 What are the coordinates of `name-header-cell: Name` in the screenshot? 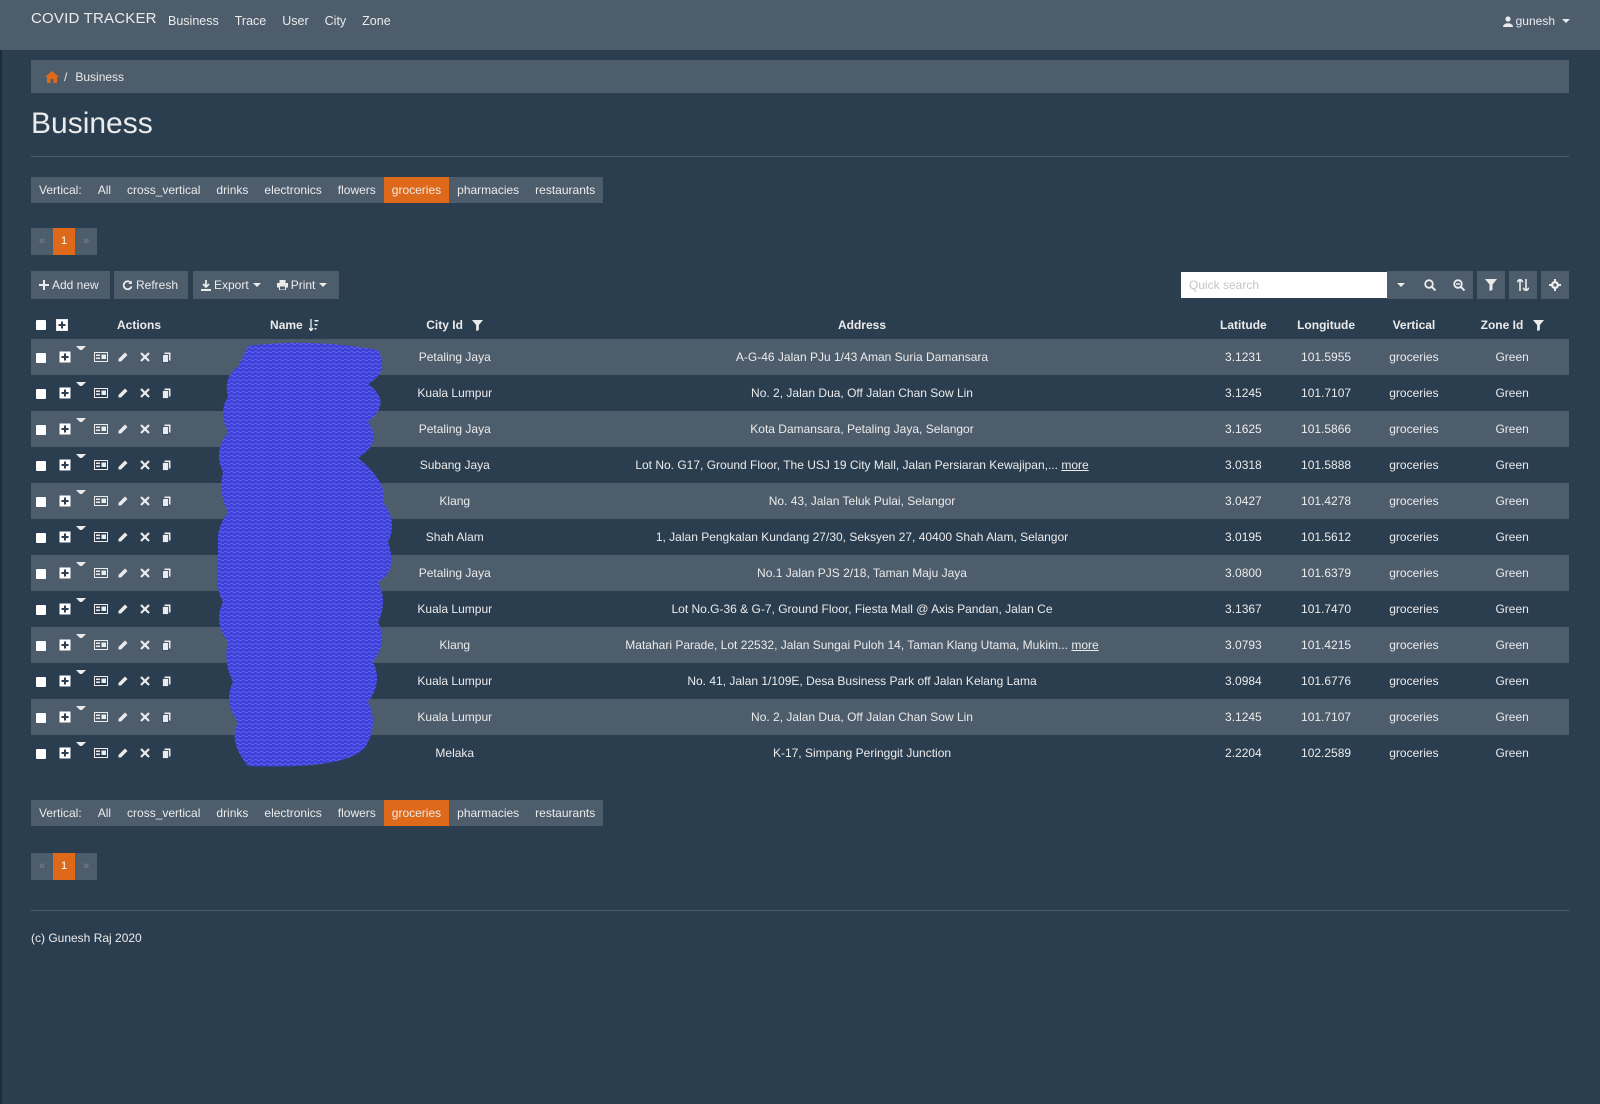 It's located at (294, 324).